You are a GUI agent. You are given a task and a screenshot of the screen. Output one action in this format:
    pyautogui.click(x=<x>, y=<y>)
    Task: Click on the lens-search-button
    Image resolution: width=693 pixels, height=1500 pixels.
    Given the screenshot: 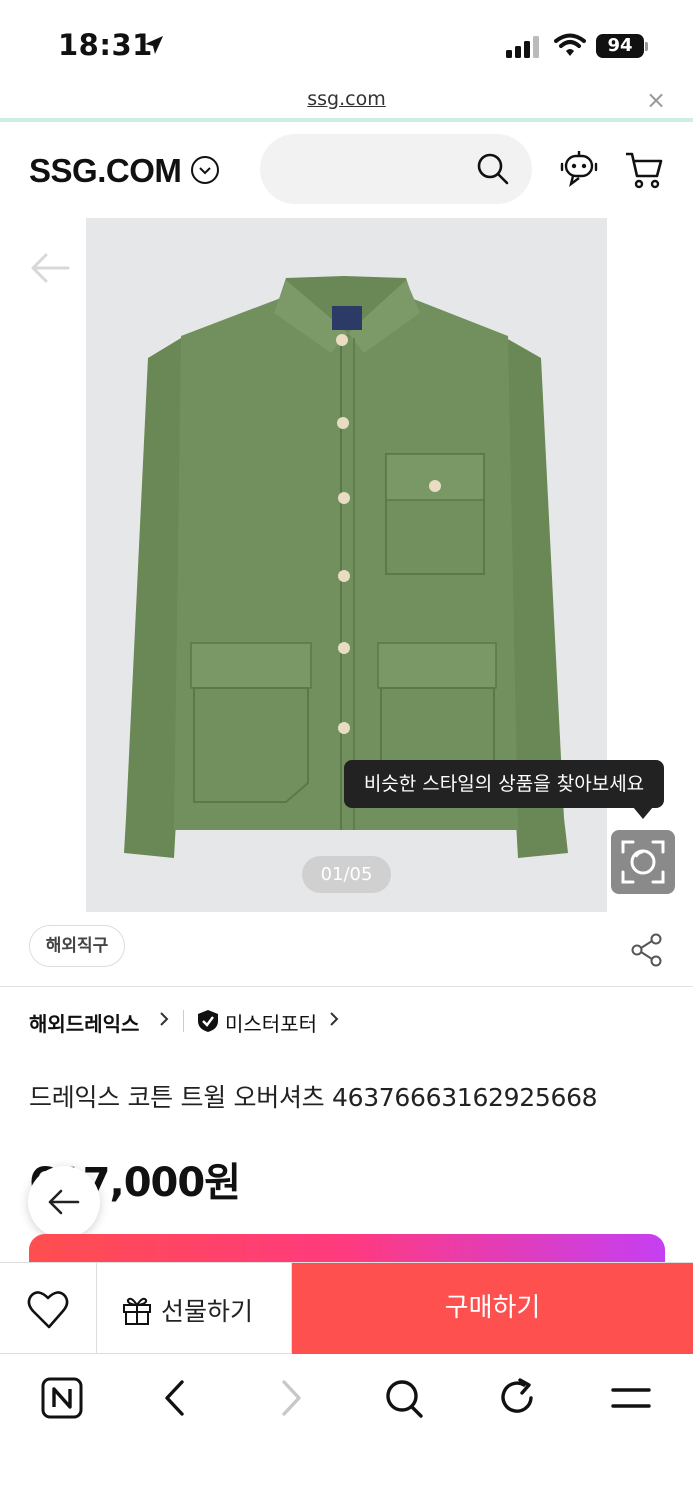 What is the action you would take?
    pyautogui.click(x=643, y=862)
    